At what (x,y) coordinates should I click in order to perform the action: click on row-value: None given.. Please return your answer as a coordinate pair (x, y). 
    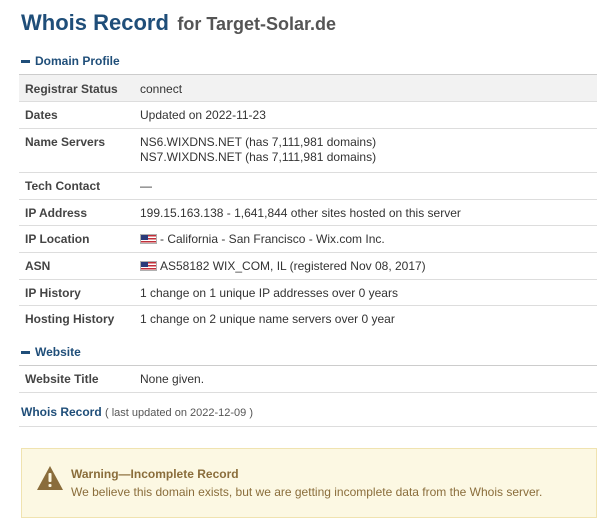
    Looking at the image, I should click on (368, 379).